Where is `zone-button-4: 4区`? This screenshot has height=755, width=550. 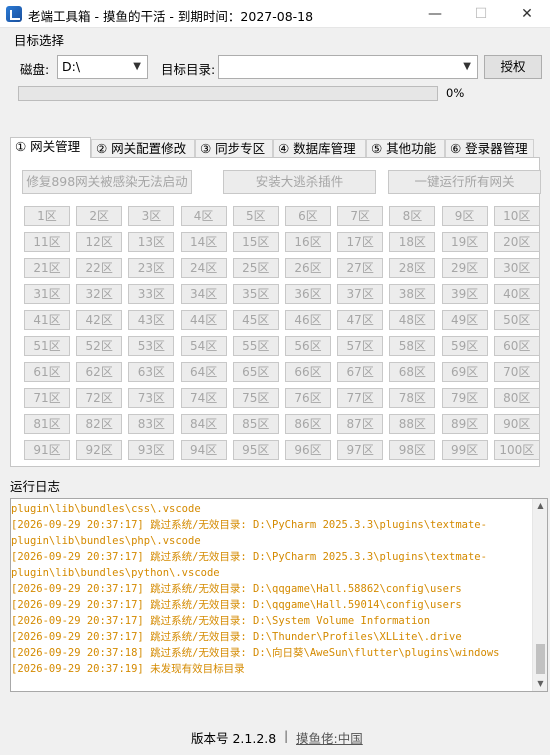 zone-button-4: 4区 is located at coordinates (203, 216).